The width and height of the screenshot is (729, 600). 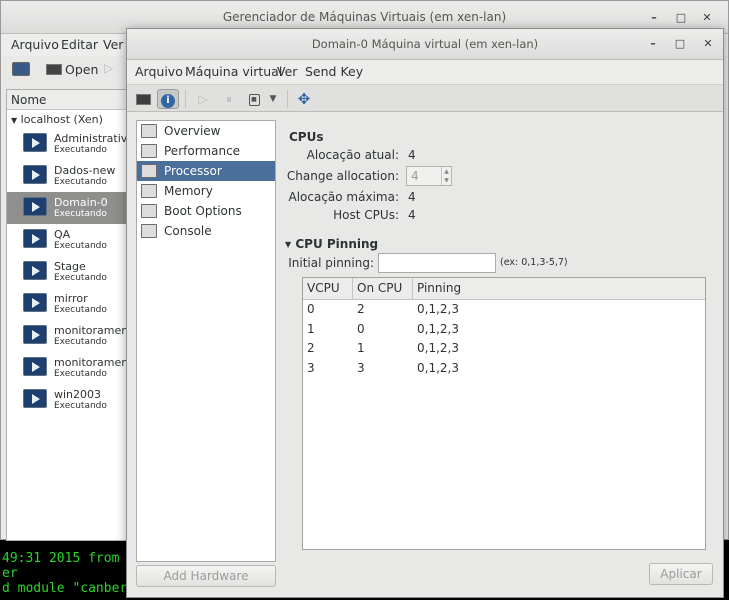 I want to click on sidebar-item-console: Console, so click(x=206, y=231).